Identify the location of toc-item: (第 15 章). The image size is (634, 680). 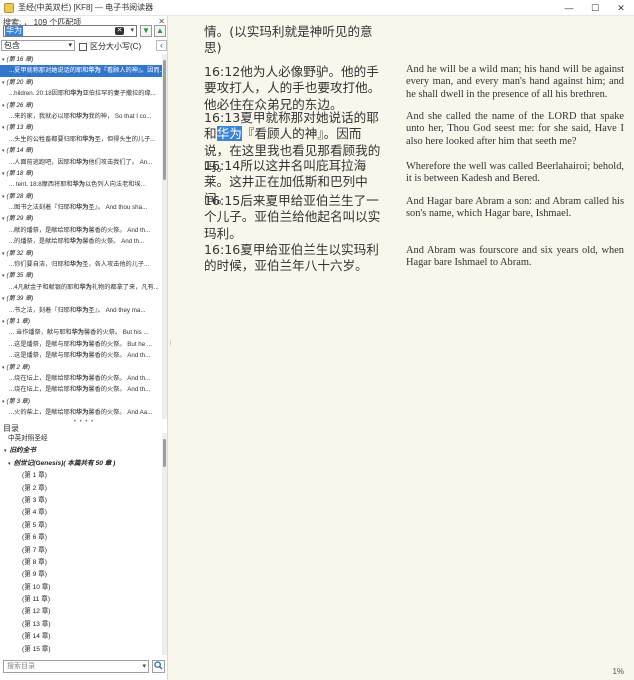
(81, 649).